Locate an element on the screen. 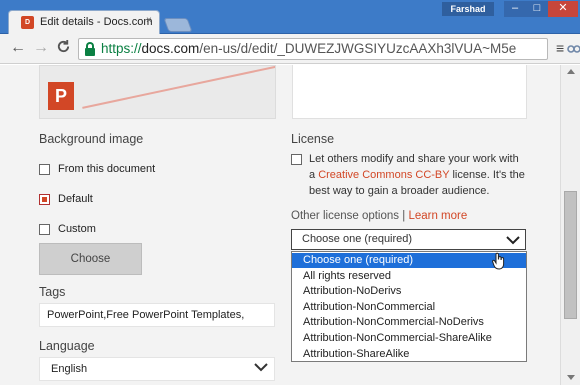  cc-by-checkbox is located at coordinates (296, 159).